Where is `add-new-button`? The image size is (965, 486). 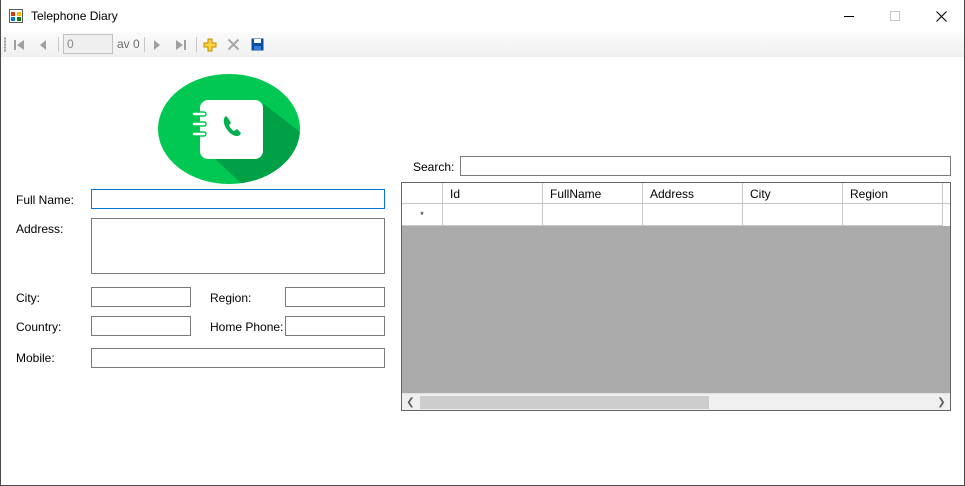 add-new-button is located at coordinates (210, 44).